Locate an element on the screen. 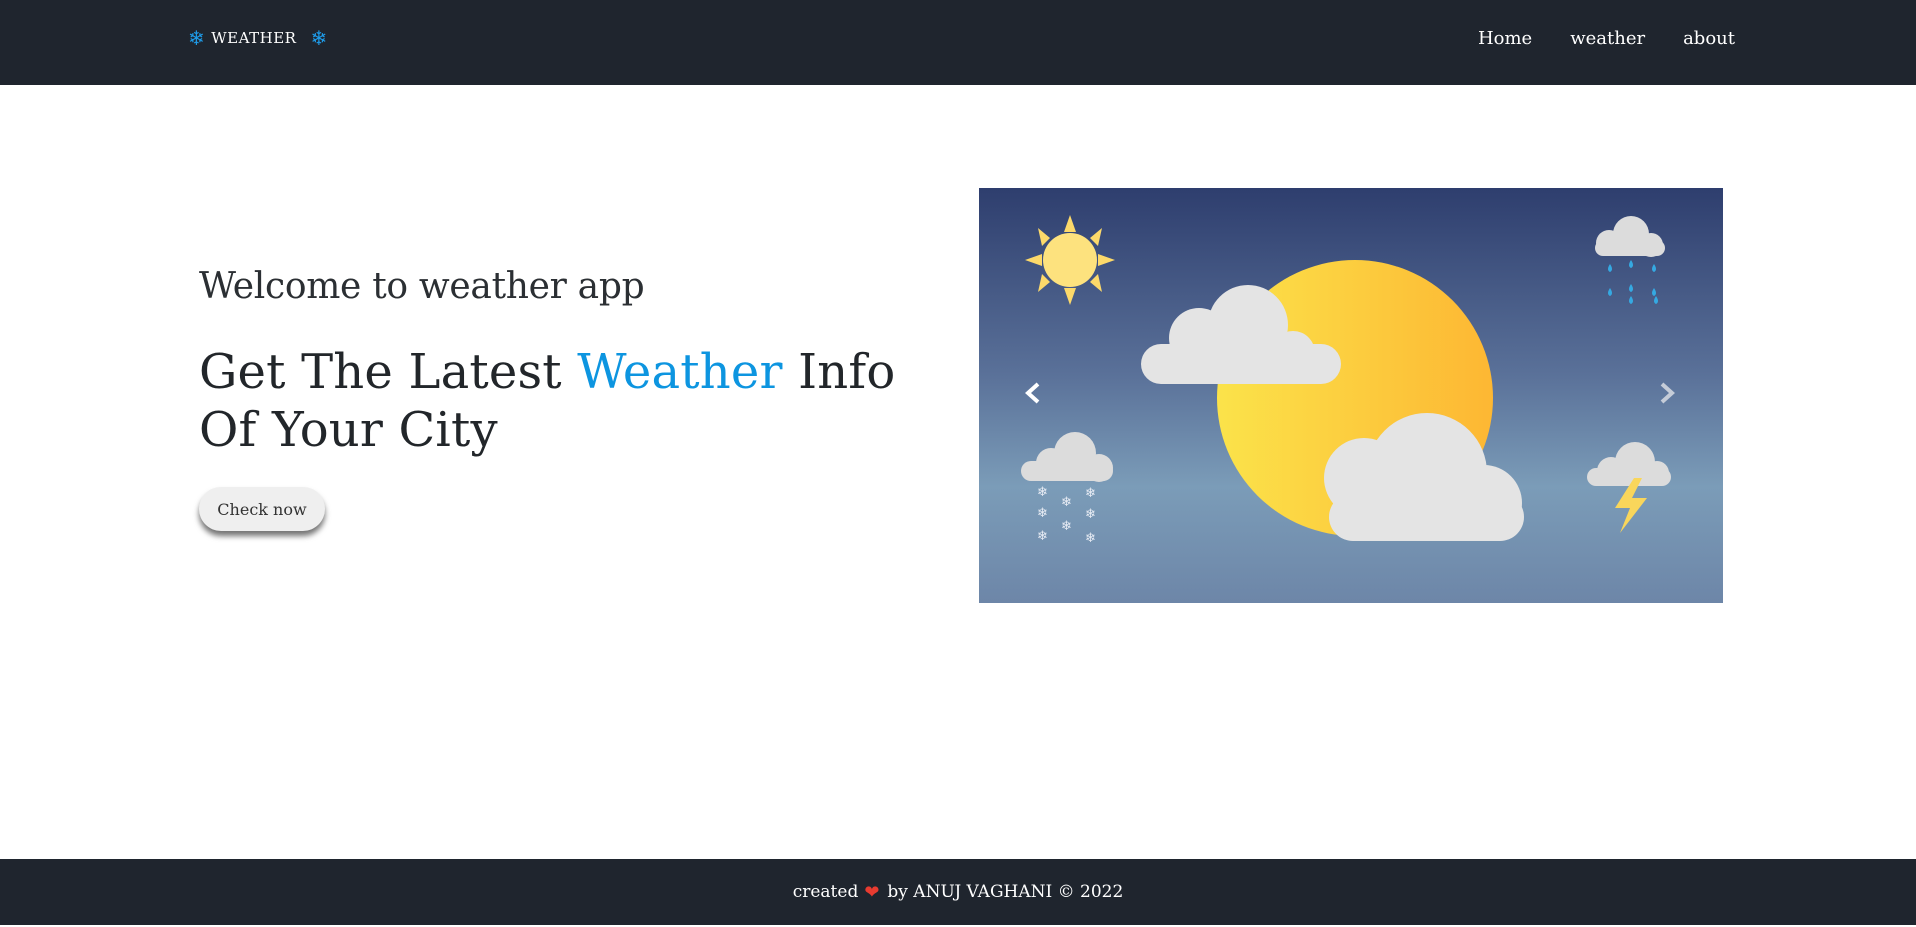 This screenshot has height=927, width=1916. sun-icon is located at coordinates (1070, 260).